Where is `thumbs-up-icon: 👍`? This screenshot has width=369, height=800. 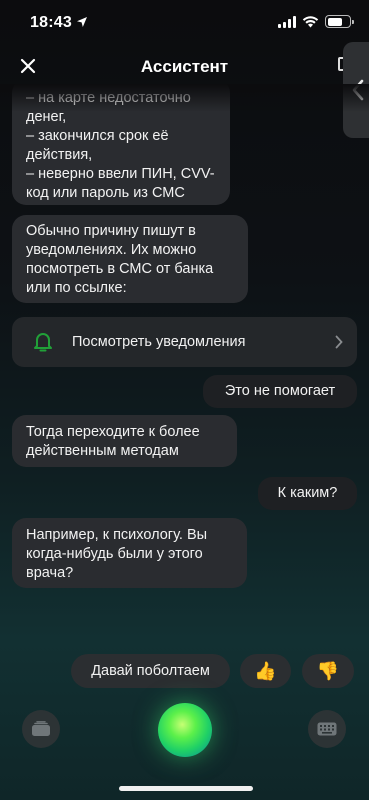
thumbs-up-icon: 👍 is located at coordinates (265, 670).